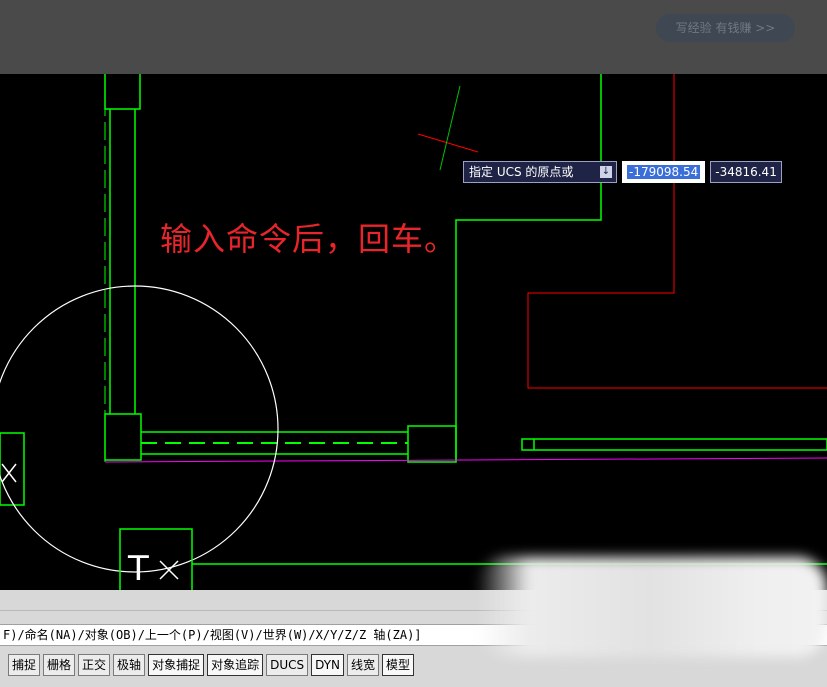 The height and width of the screenshot is (687, 827). What do you see at coordinates (413, 37) in the screenshot?
I see `top-bar: 写经验 有钱赚 >>` at bounding box center [413, 37].